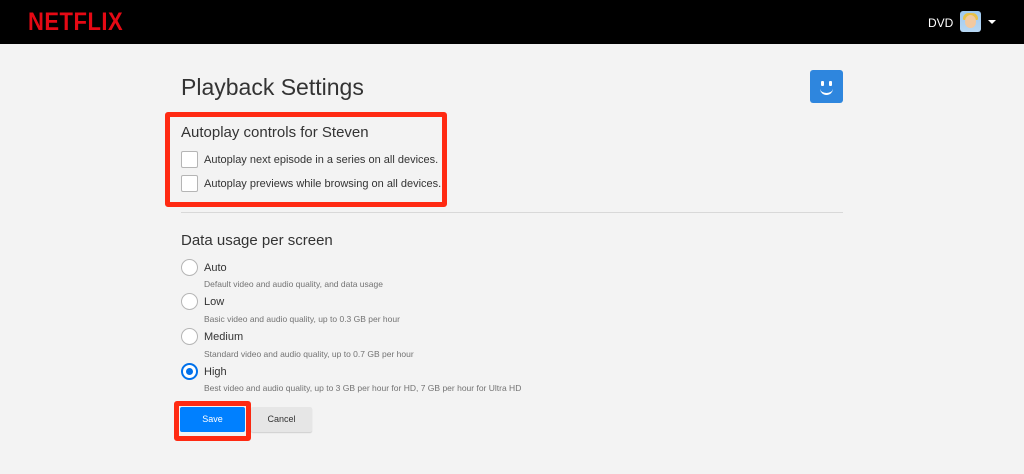 The width and height of the screenshot is (1024, 474). Describe the element at coordinates (822, 83) in the screenshot. I see `kids-icon-left-eye` at that location.